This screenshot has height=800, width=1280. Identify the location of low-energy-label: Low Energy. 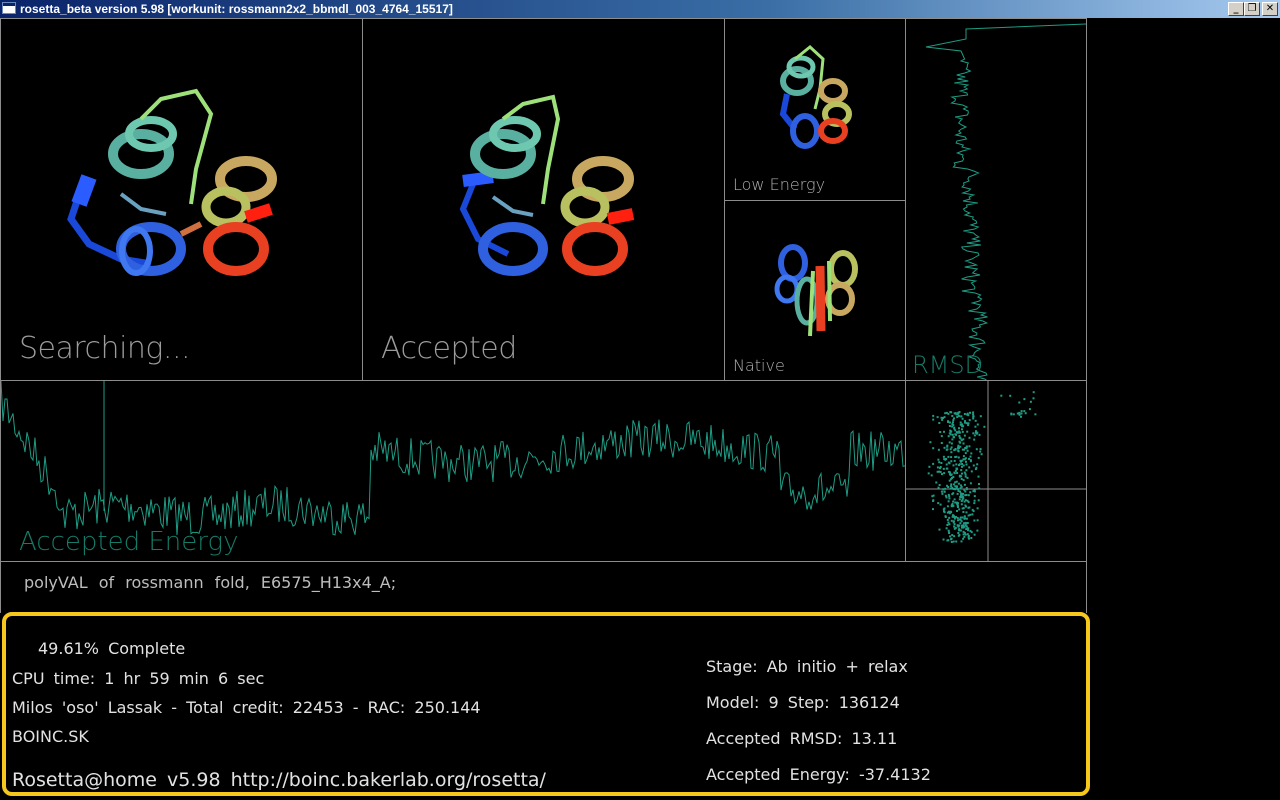
(779, 184).